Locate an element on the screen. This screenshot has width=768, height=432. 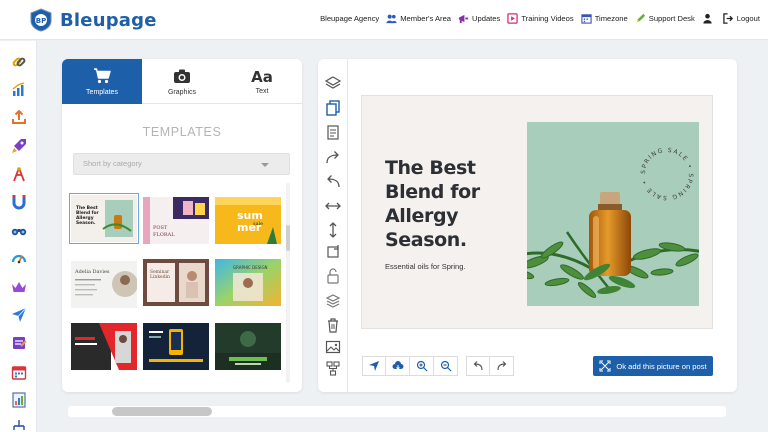
template-thumbnail-summer-sale: sum mer sale is located at coordinates (248, 220).